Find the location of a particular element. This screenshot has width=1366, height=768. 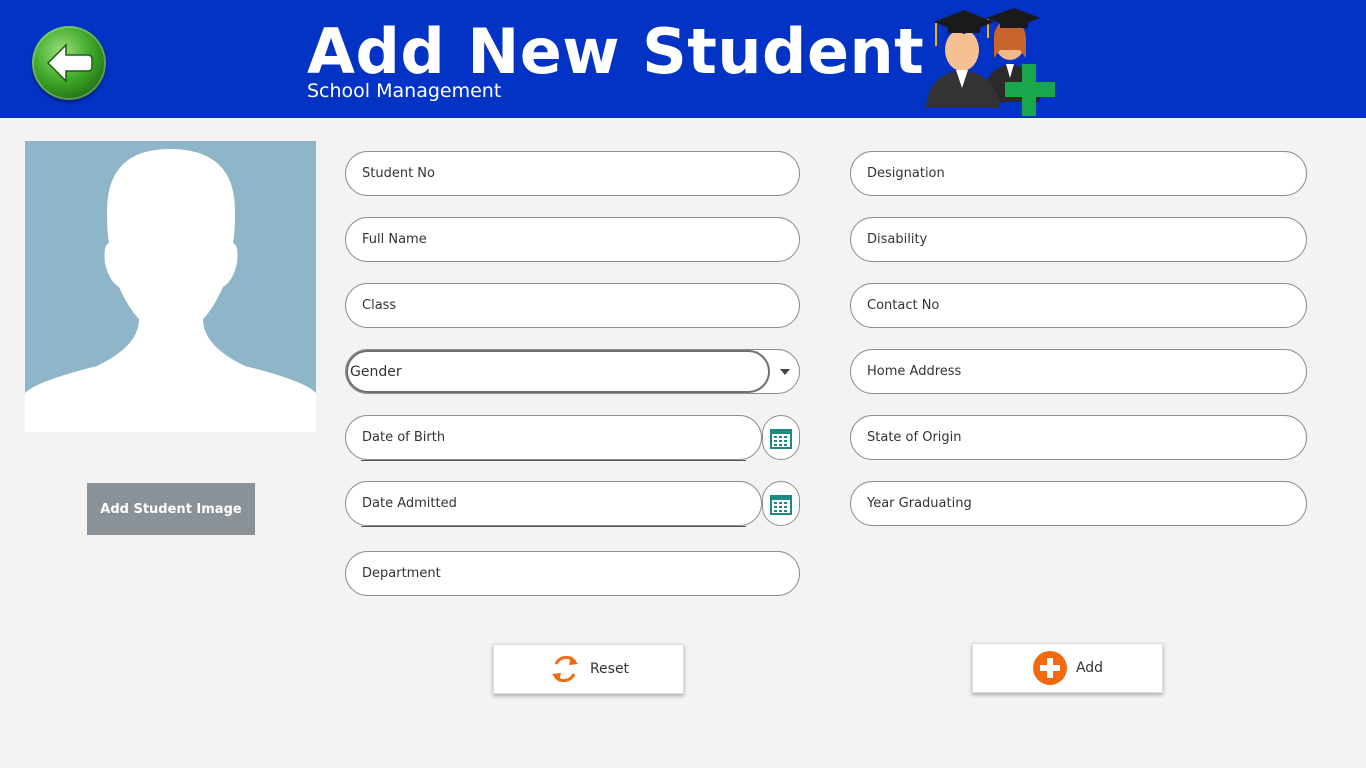

add-label: Add is located at coordinates (1089, 668).